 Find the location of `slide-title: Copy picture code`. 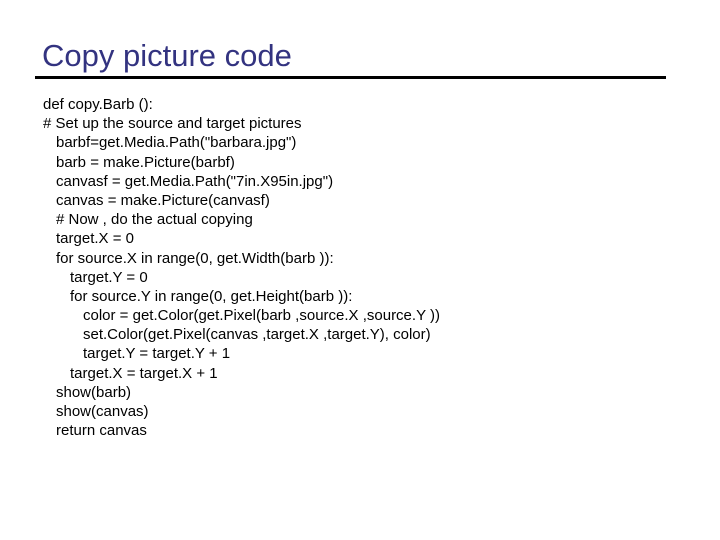

slide-title: Copy picture code is located at coordinates (167, 55).